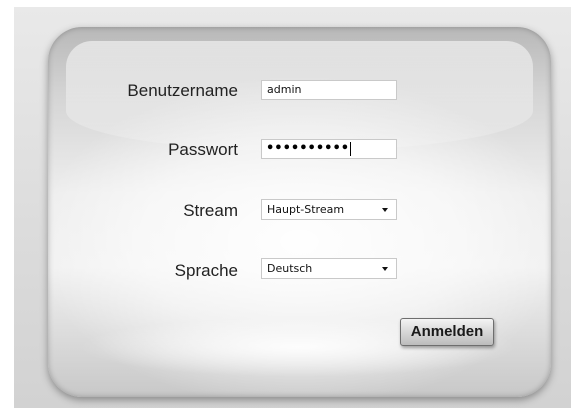  What do you see at coordinates (203, 149) in the screenshot?
I see `password-label: Passwort` at bounding box center [203, 149].